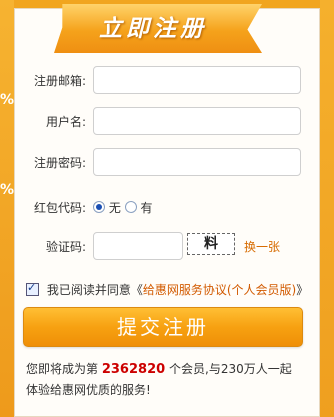 This screenshot has width=334, height=417. What do you see at coordinates (167, 208) in the screenshot?
I see `redpacket-row: 红包代码: 无 有` at bounding box center [167, 208].